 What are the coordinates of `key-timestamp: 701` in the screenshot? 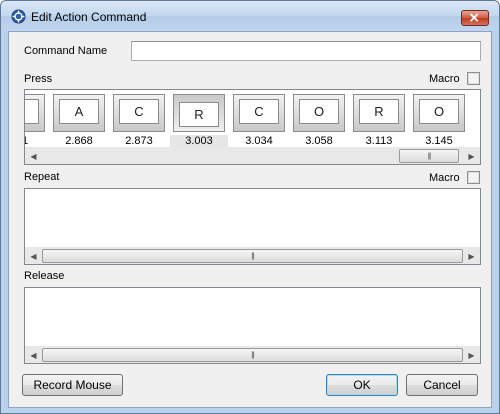 It's located at (36, 141).